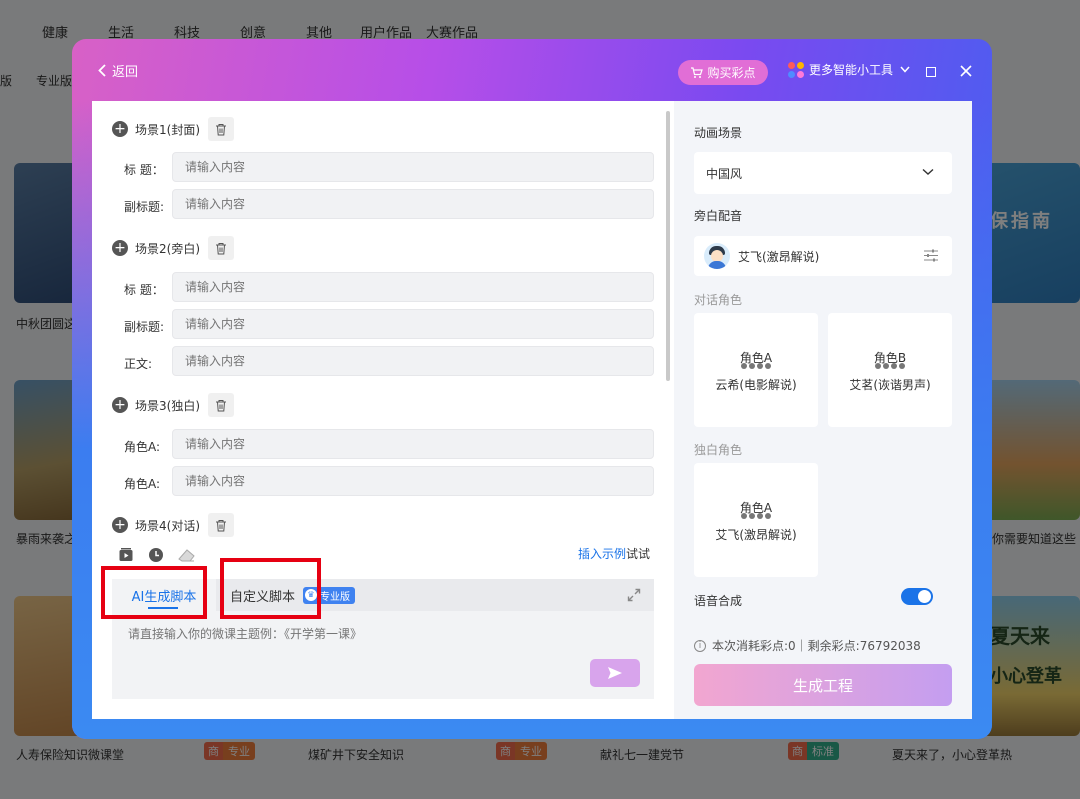 The height and width of the screenshot is (799, 1080). What do you see at coordinates (718, 133) in the screenshot?
I see `scene-label: 动画场景` at bounding box center [718, 133].